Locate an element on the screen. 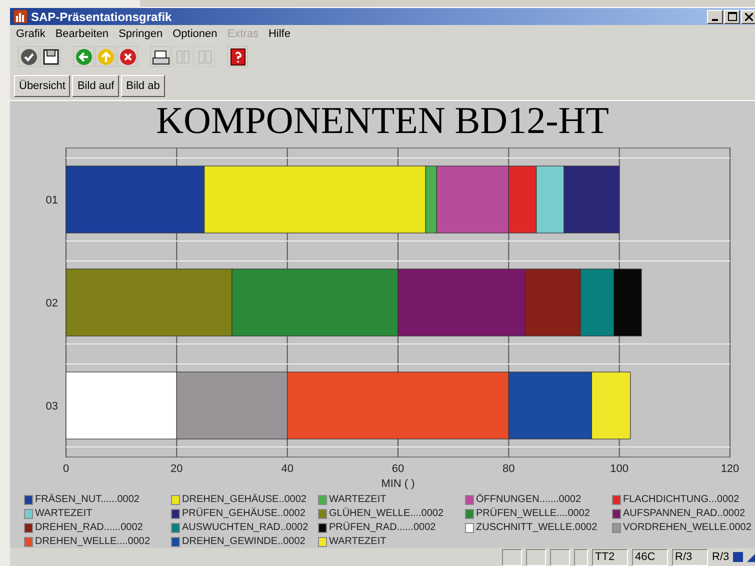 The image size is (755, 566). window-title: SAP-Präsentationsgrafik is located at coordinates (101, 17).